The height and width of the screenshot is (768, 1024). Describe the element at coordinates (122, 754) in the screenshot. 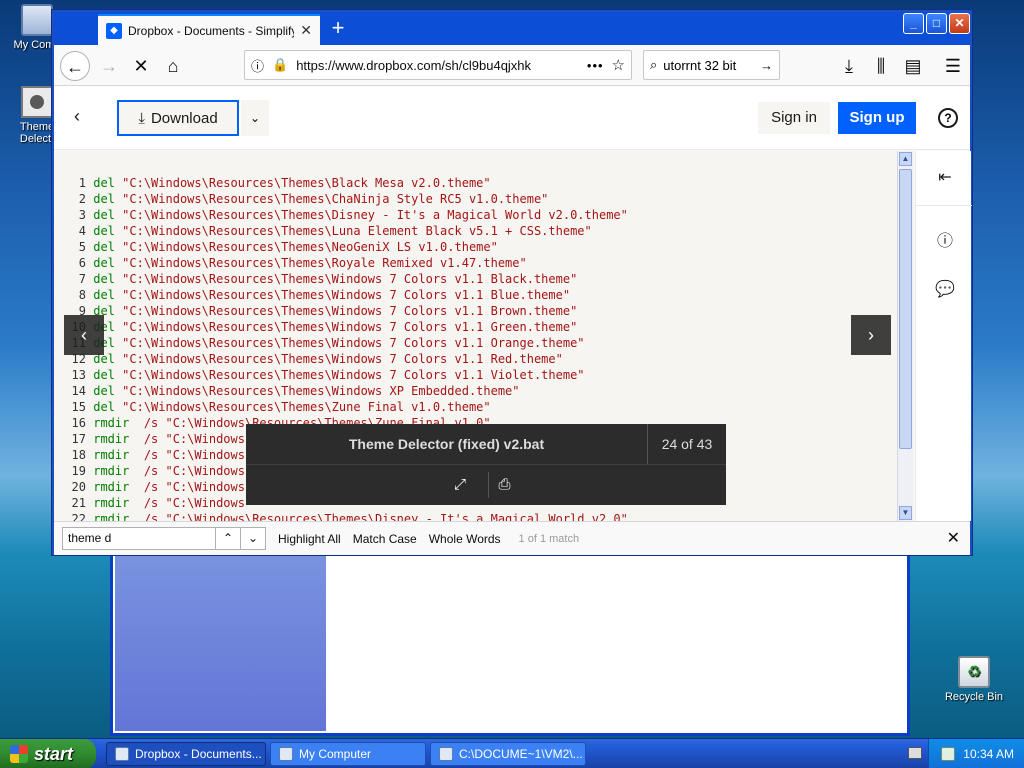

I see `firefox-icon` at that location.